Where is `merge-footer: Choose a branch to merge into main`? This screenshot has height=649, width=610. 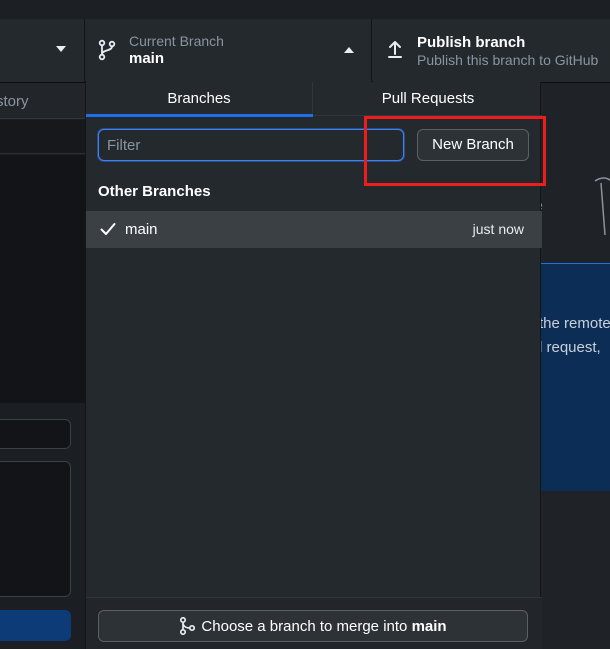 merge-footer: Choose a branch to merge into main is located at coordinates (314, 623).